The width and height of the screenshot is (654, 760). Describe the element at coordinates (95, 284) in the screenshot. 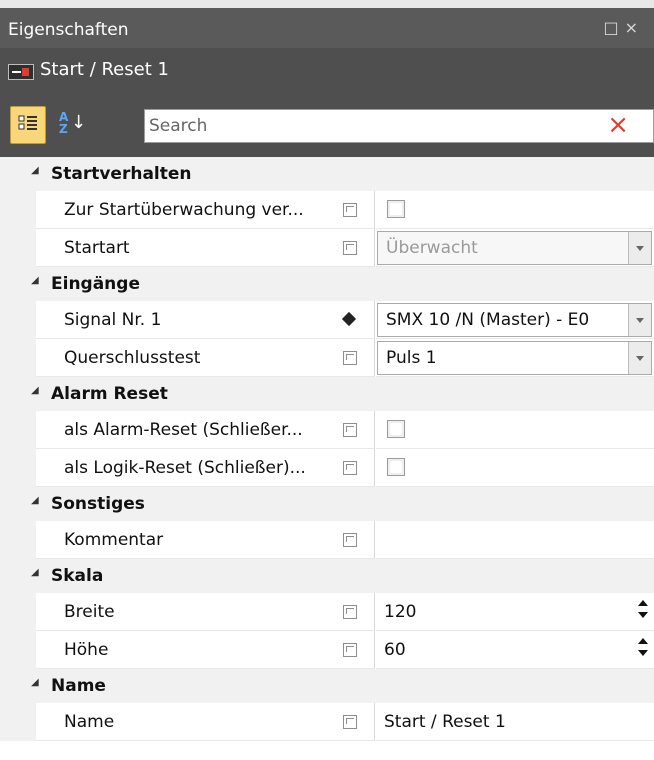

I see `category-label: Eingänge` at that location.